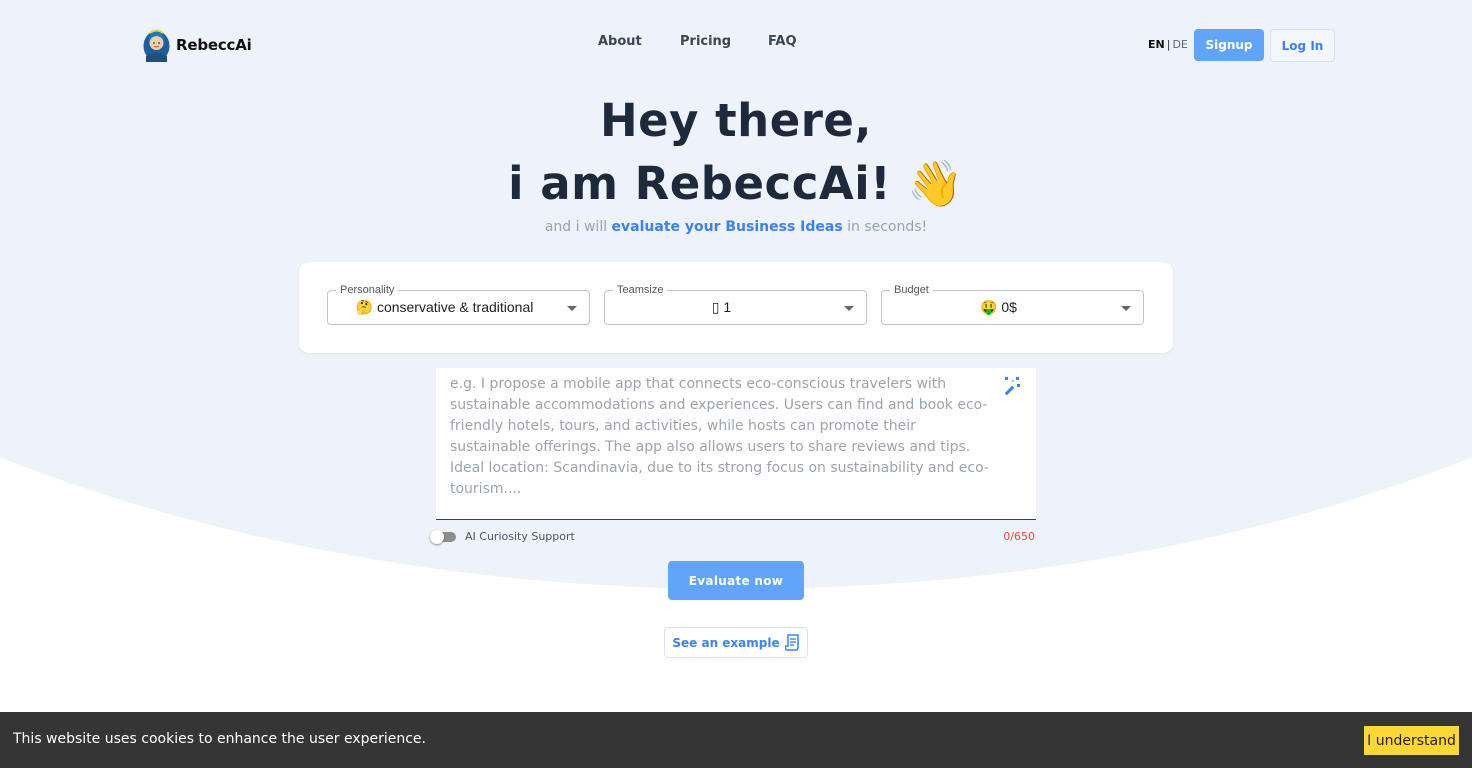  I want to click on personality-select: Personality 🤔 conservative & traditional, so click(458, 304).